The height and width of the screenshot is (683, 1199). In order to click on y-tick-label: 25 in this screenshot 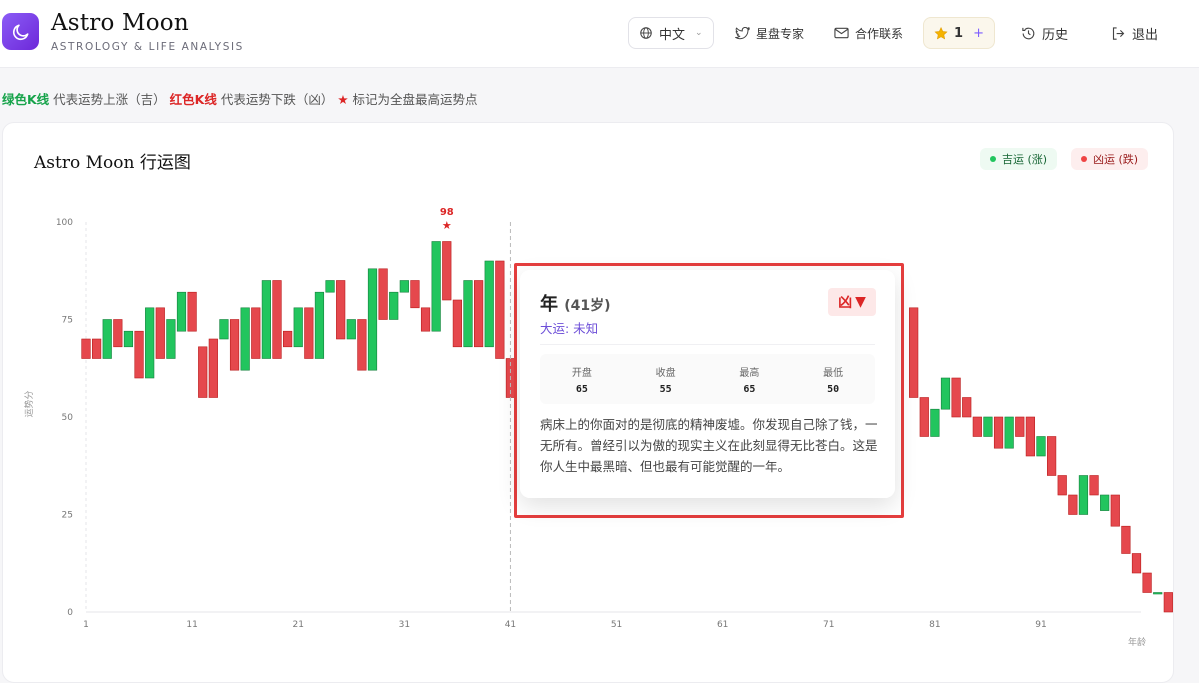, I will do `click(67, 516)`.